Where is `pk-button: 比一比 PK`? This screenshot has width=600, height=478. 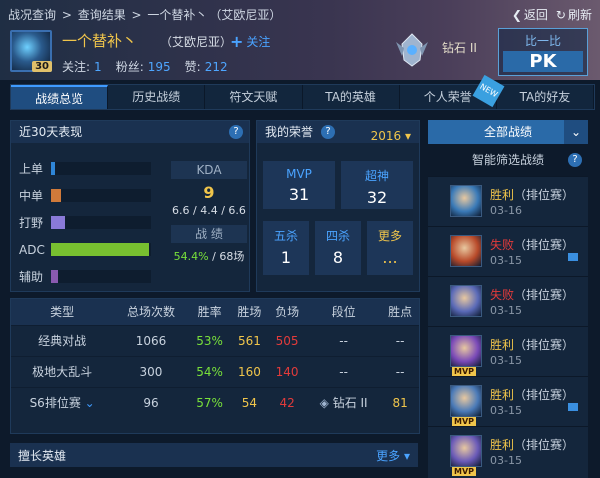
pk-button: 比一比 PK is located at coordinates (543, 52).